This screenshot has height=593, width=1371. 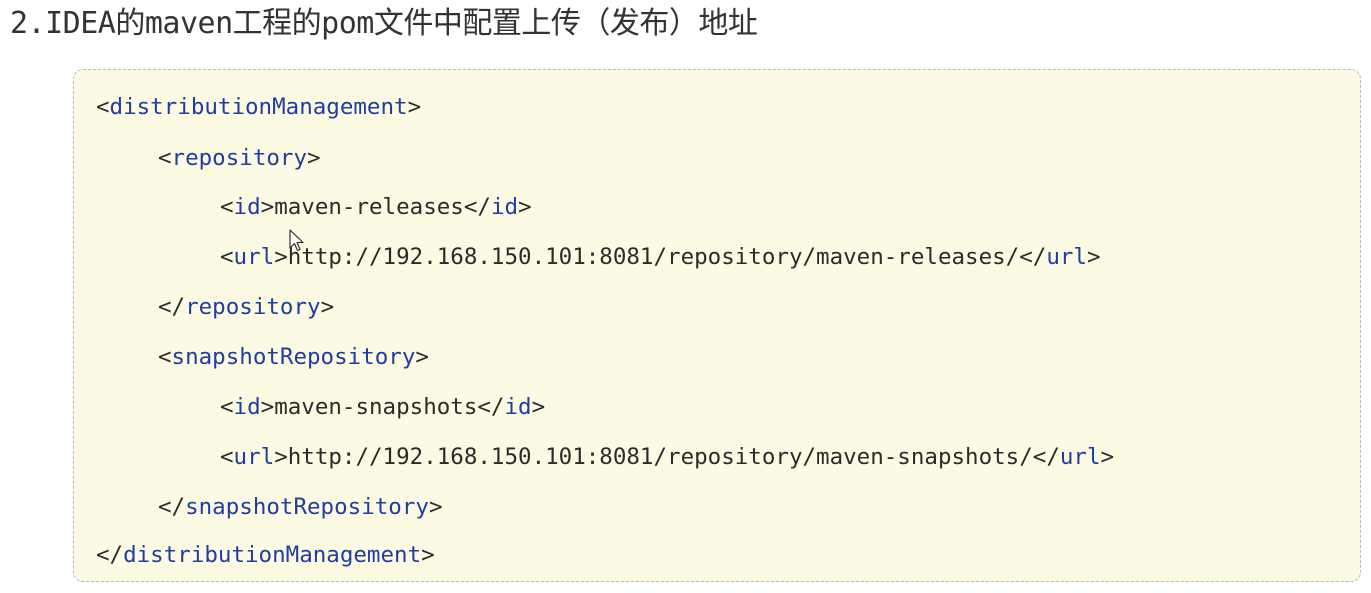 What do you see at coordinates (369, 207) in the screenshot?
I see `xml-text-value: maven-releases` at bounding box center [369, 207].